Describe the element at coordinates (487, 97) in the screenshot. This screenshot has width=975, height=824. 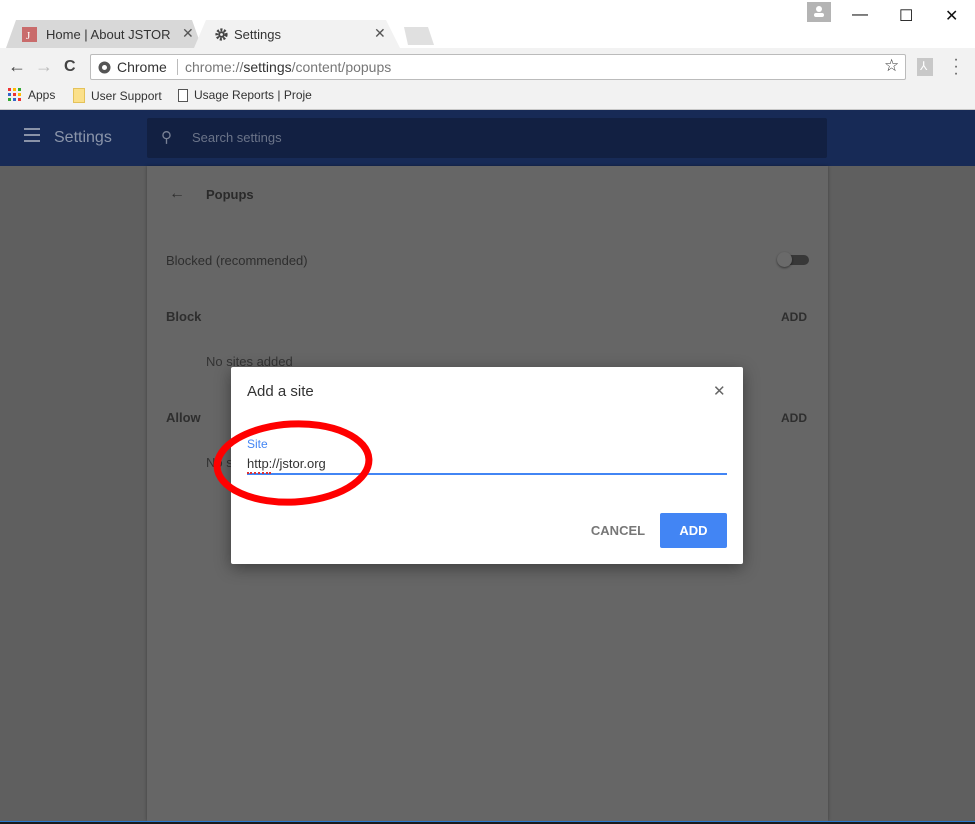
I see `bookmarks-bar: Apps User Support Usage Reports | Proje` at that location.